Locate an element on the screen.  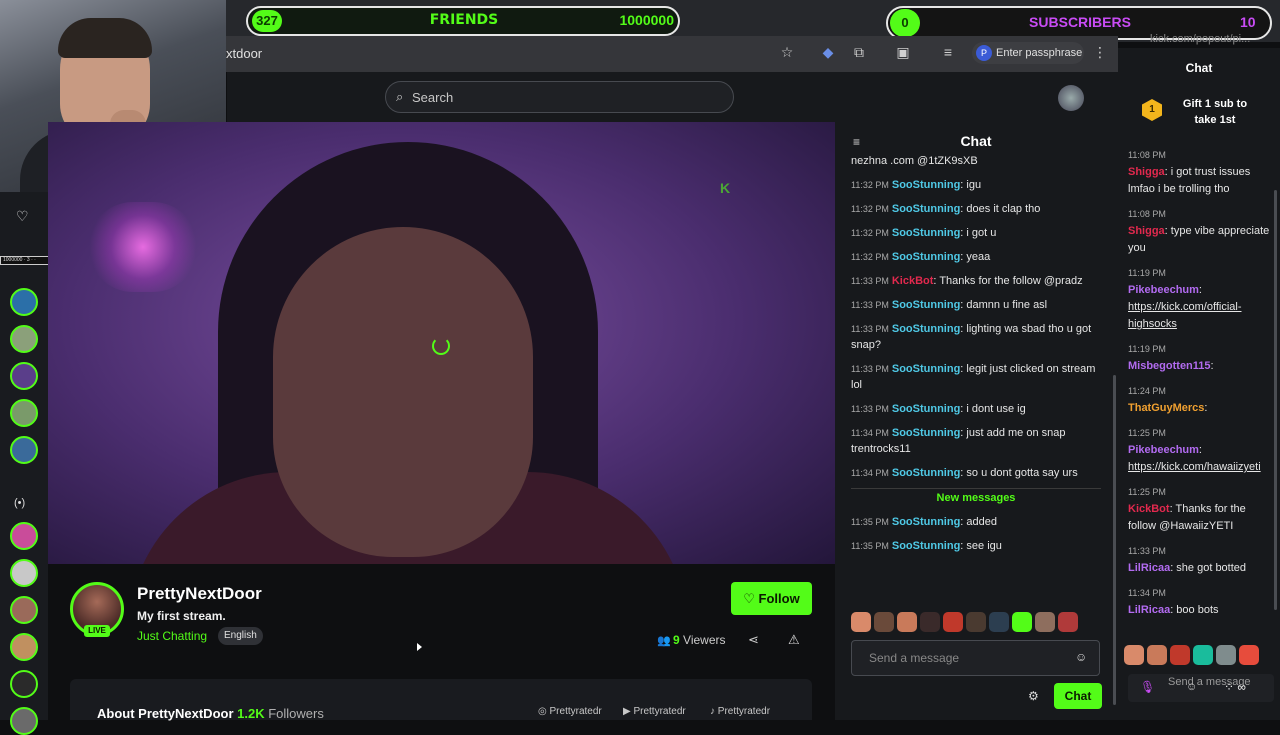
browser-menu-icon: ⋮ is located at coordinates (1100, 52).